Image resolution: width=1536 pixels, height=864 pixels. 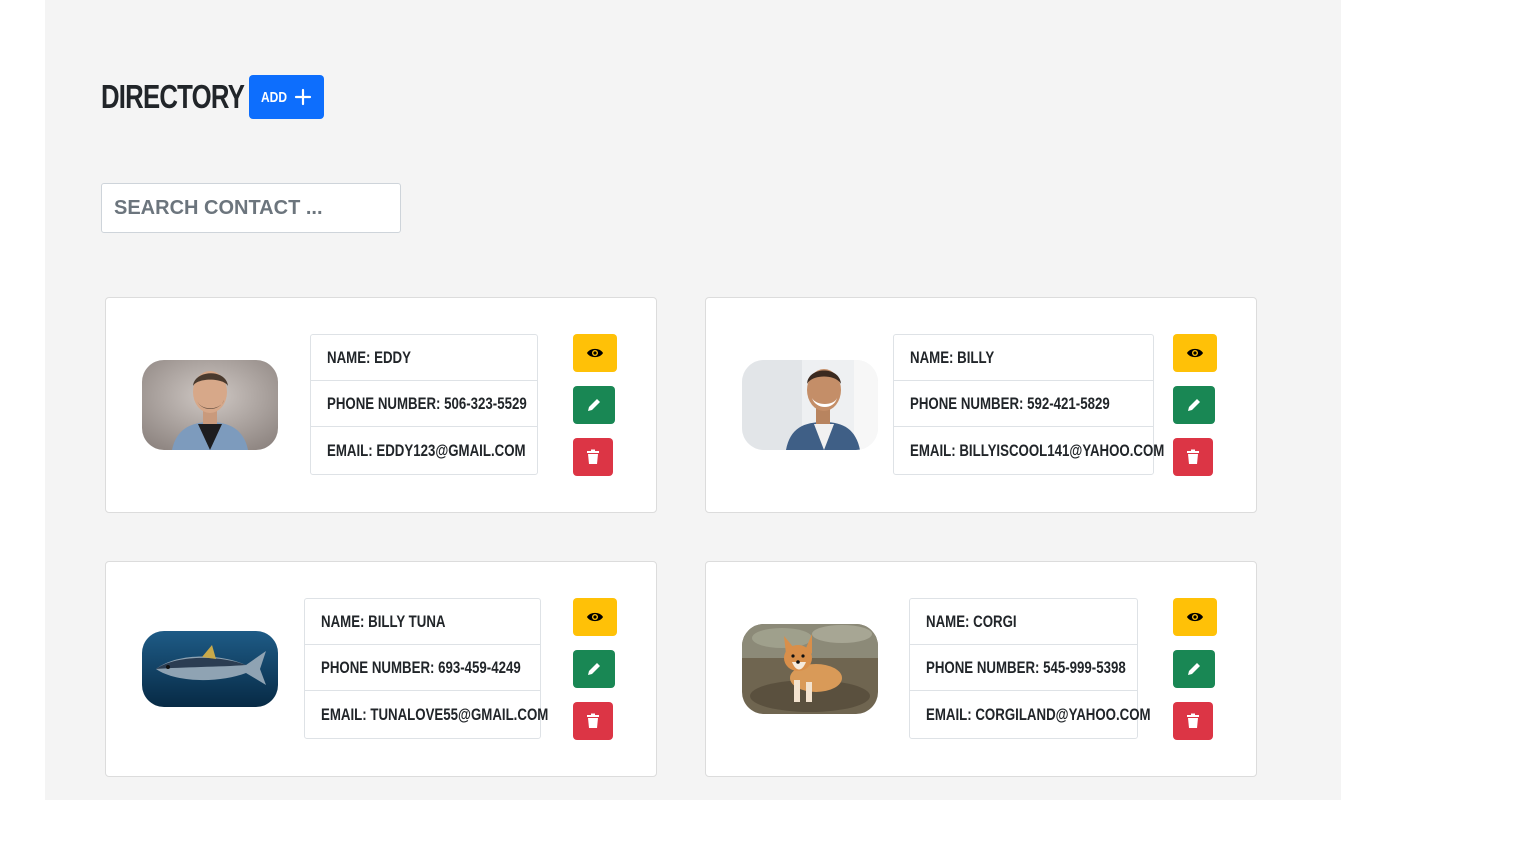 I want to click on add-button-label: ADD, so click(x=274, y=97).